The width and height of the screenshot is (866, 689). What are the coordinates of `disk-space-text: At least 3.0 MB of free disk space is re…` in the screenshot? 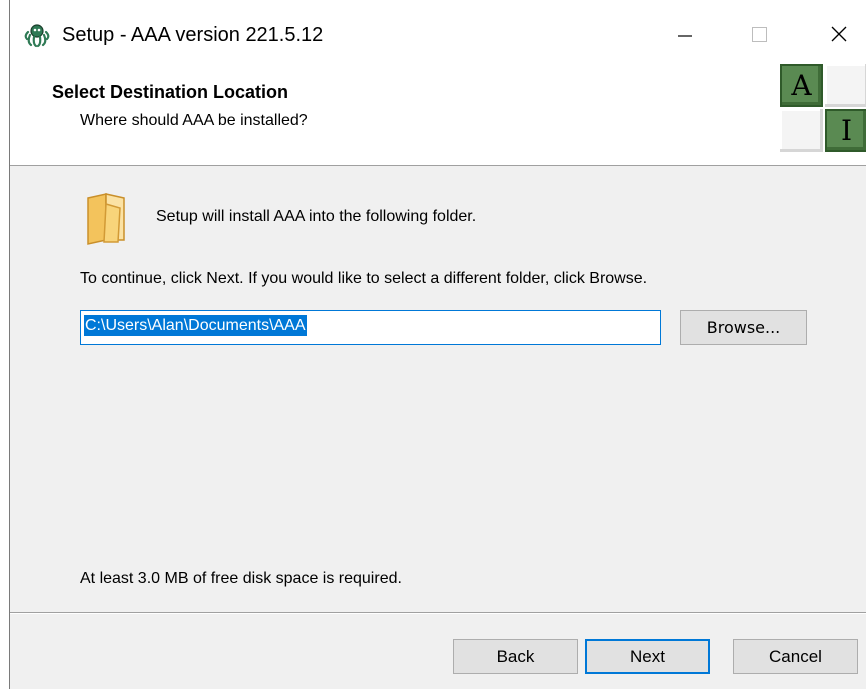 It's located at (241, 578).